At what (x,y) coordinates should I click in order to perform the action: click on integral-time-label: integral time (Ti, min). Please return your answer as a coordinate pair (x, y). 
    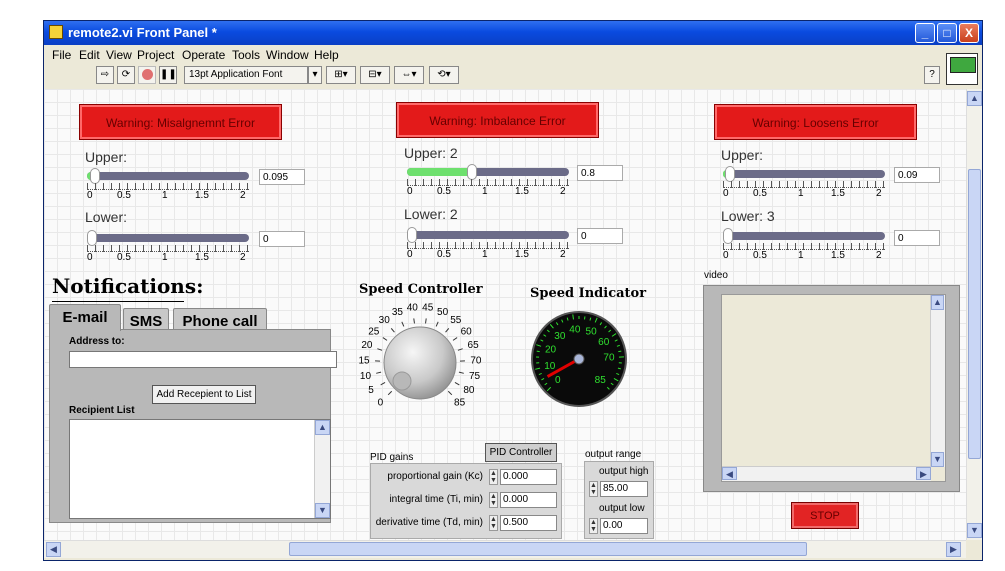
    Looking at the image, I should click on (436, 499).